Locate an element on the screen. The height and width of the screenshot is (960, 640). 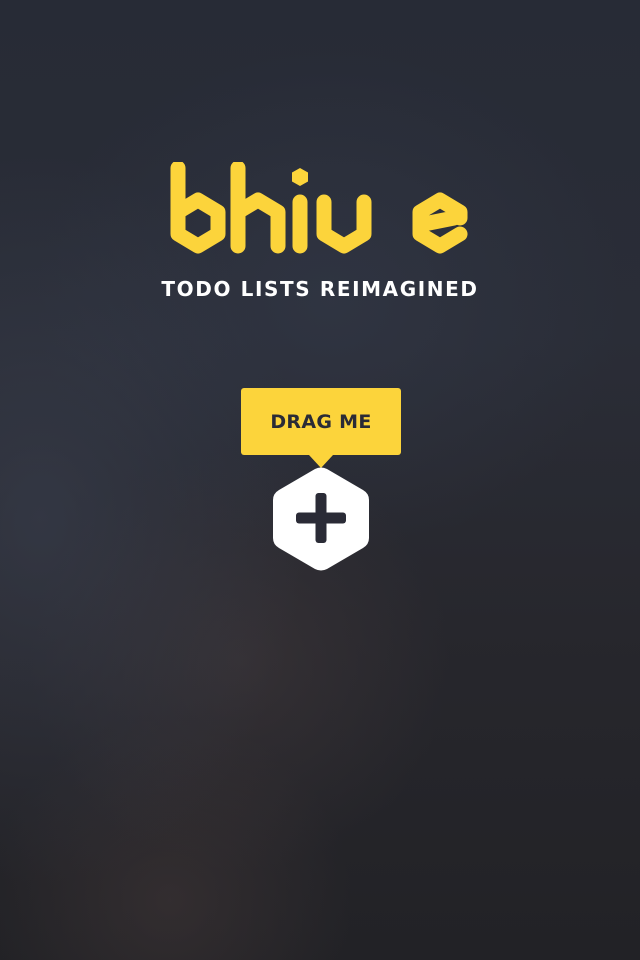
tagline: TODO LISTS REIMAGINED is located at coordinates (320, 289).